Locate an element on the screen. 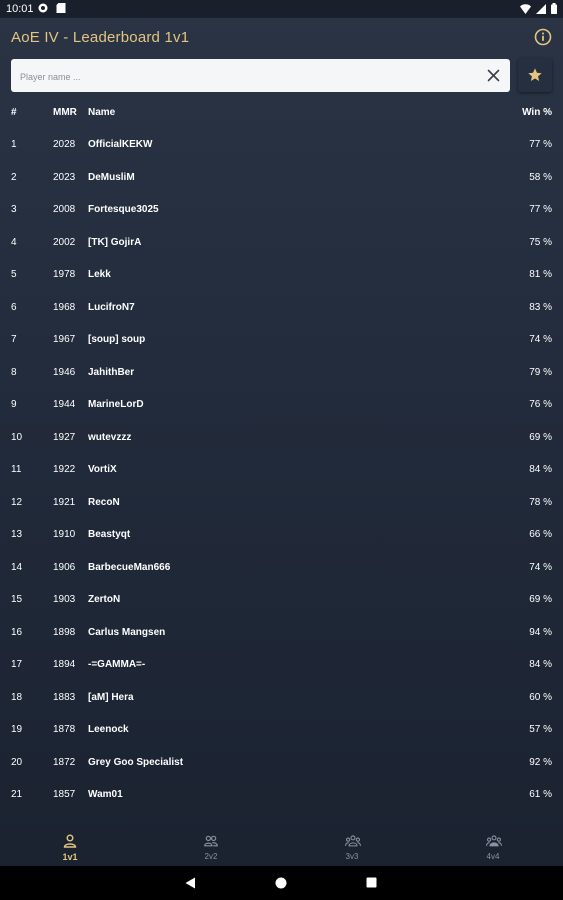 This screenshot has width=563, height=900. table-row: 11 1922 VortiX 84 % is located at coordinates (281, 469).